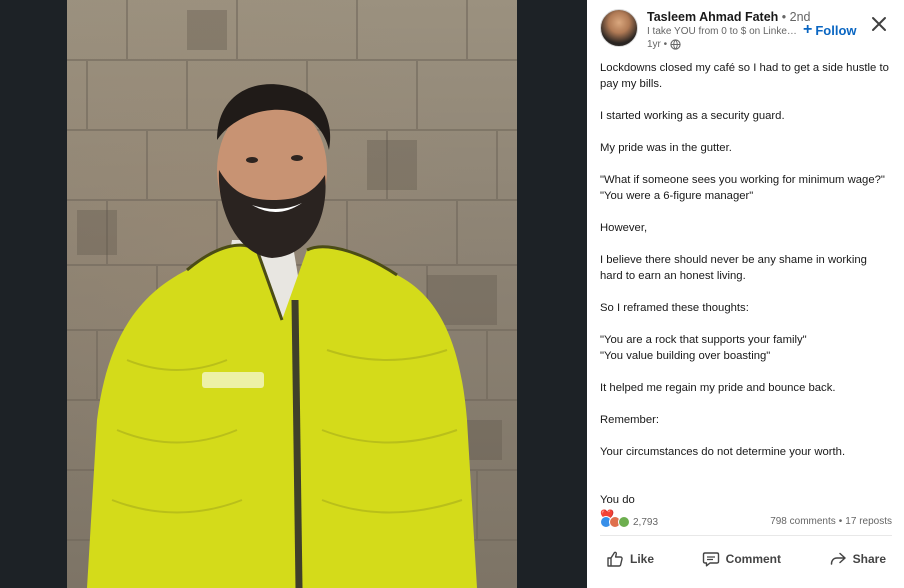 This screenshot has height=588, width=904. Describe the element at coordinates (723, 31) in the screenshot. I see `author-headline: I take YOU from 0 to $ on LinkedIn` at that location.